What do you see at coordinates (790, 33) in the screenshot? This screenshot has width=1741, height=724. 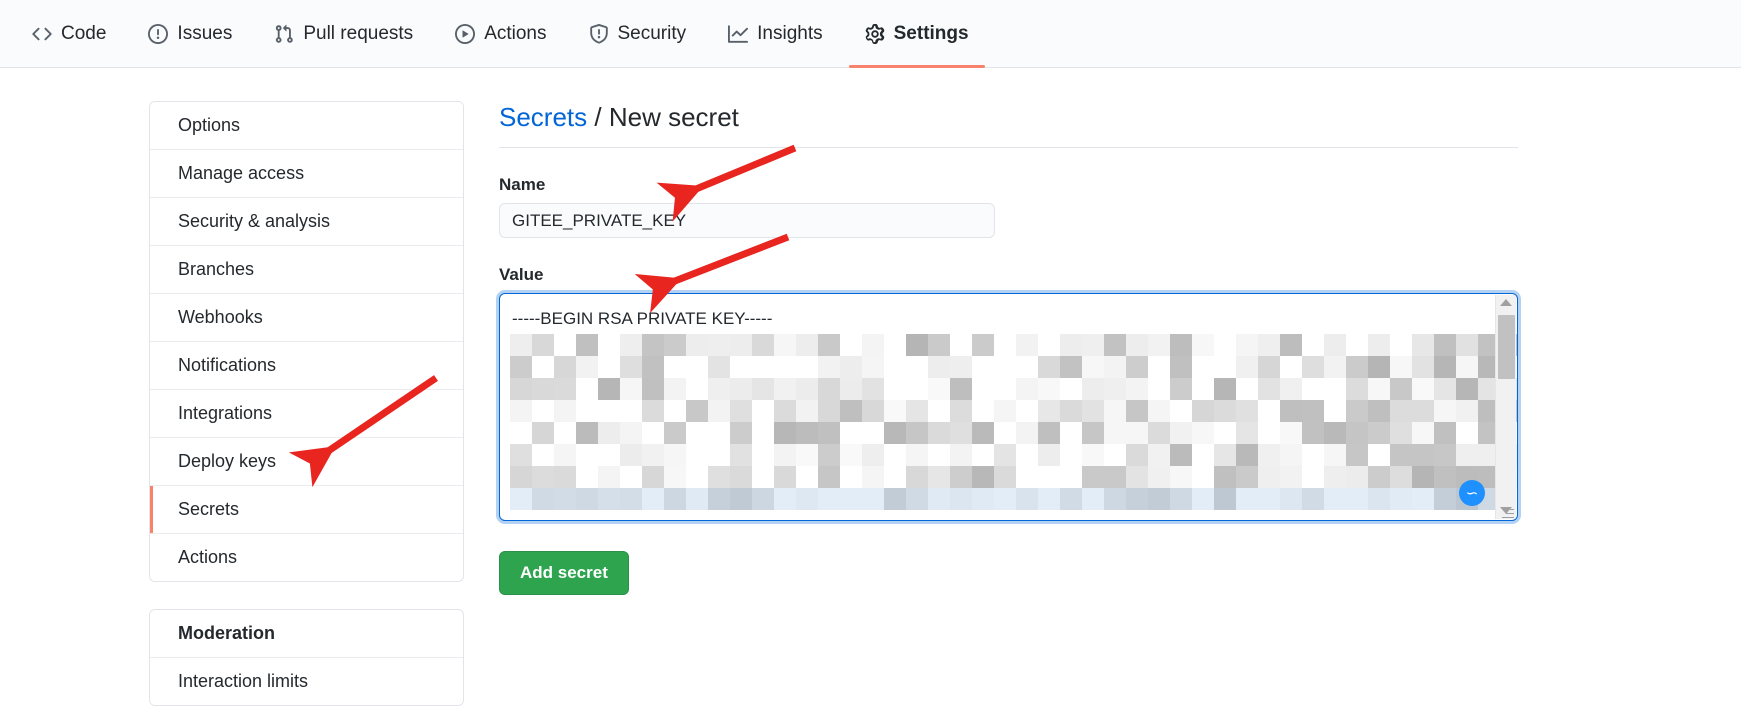 I see `tab-insights-label: Insights` at bounding box center [790, 33].